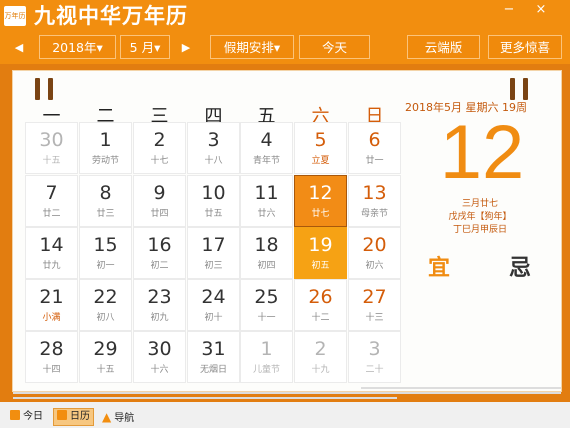 This screenshot has width=570, height=428. What do you see at coordinates (80, 416) in the screenshot?
I see `calendar-tab-label: 日历` at bounding box center [80, 416].